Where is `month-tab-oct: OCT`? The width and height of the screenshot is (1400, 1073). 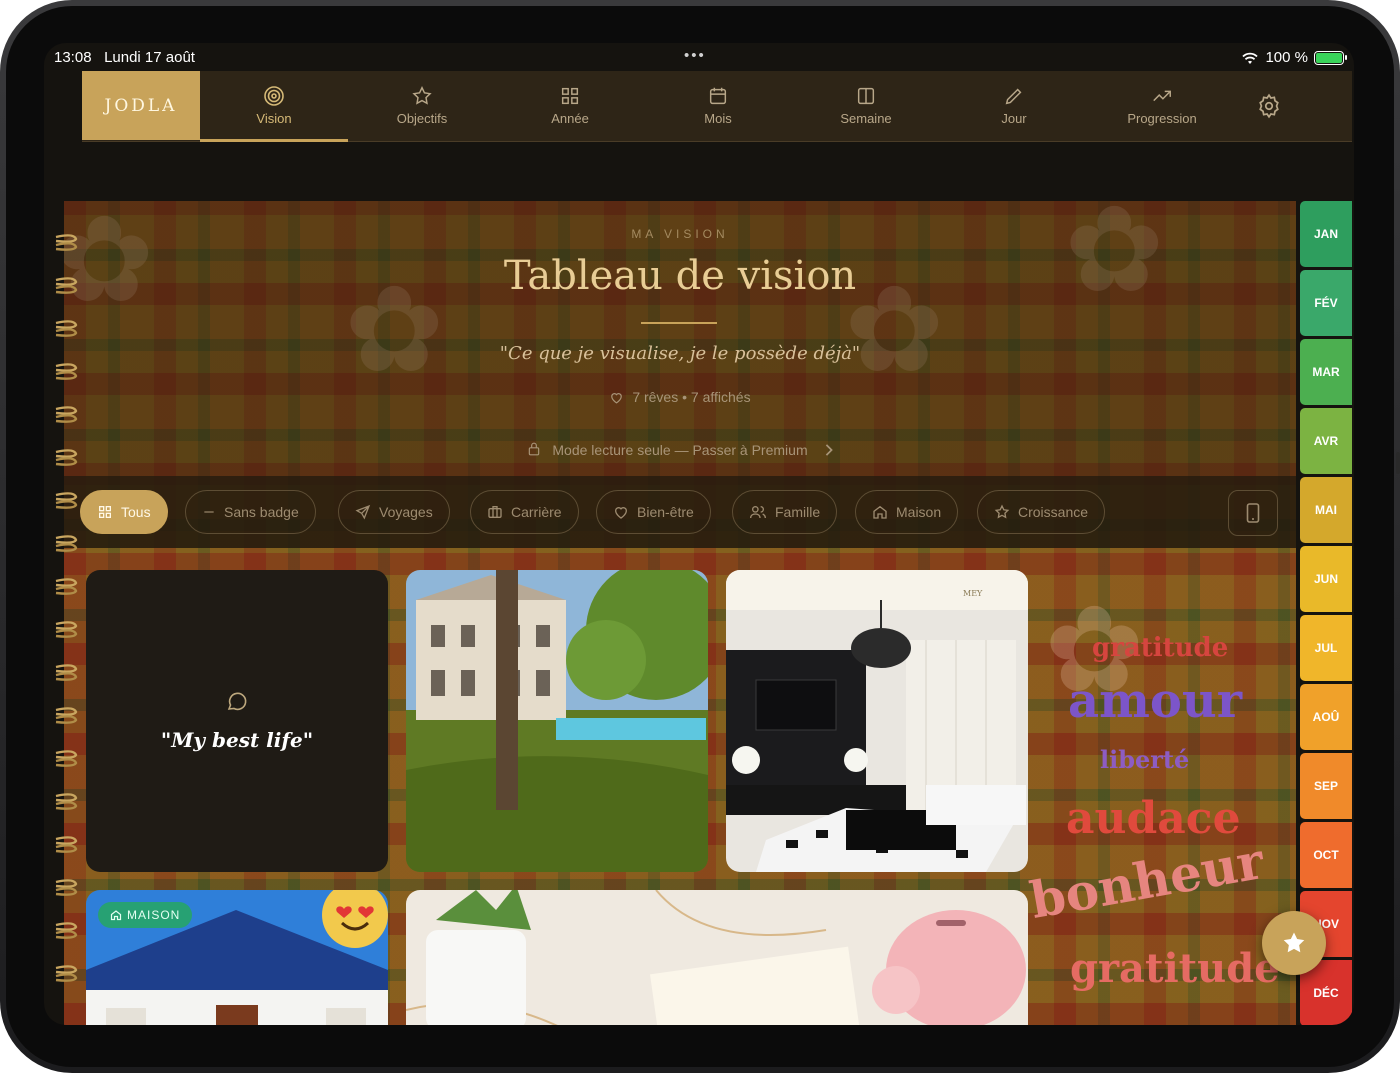
month-tab-oct: OCT is located at coordinates (1326, 855).